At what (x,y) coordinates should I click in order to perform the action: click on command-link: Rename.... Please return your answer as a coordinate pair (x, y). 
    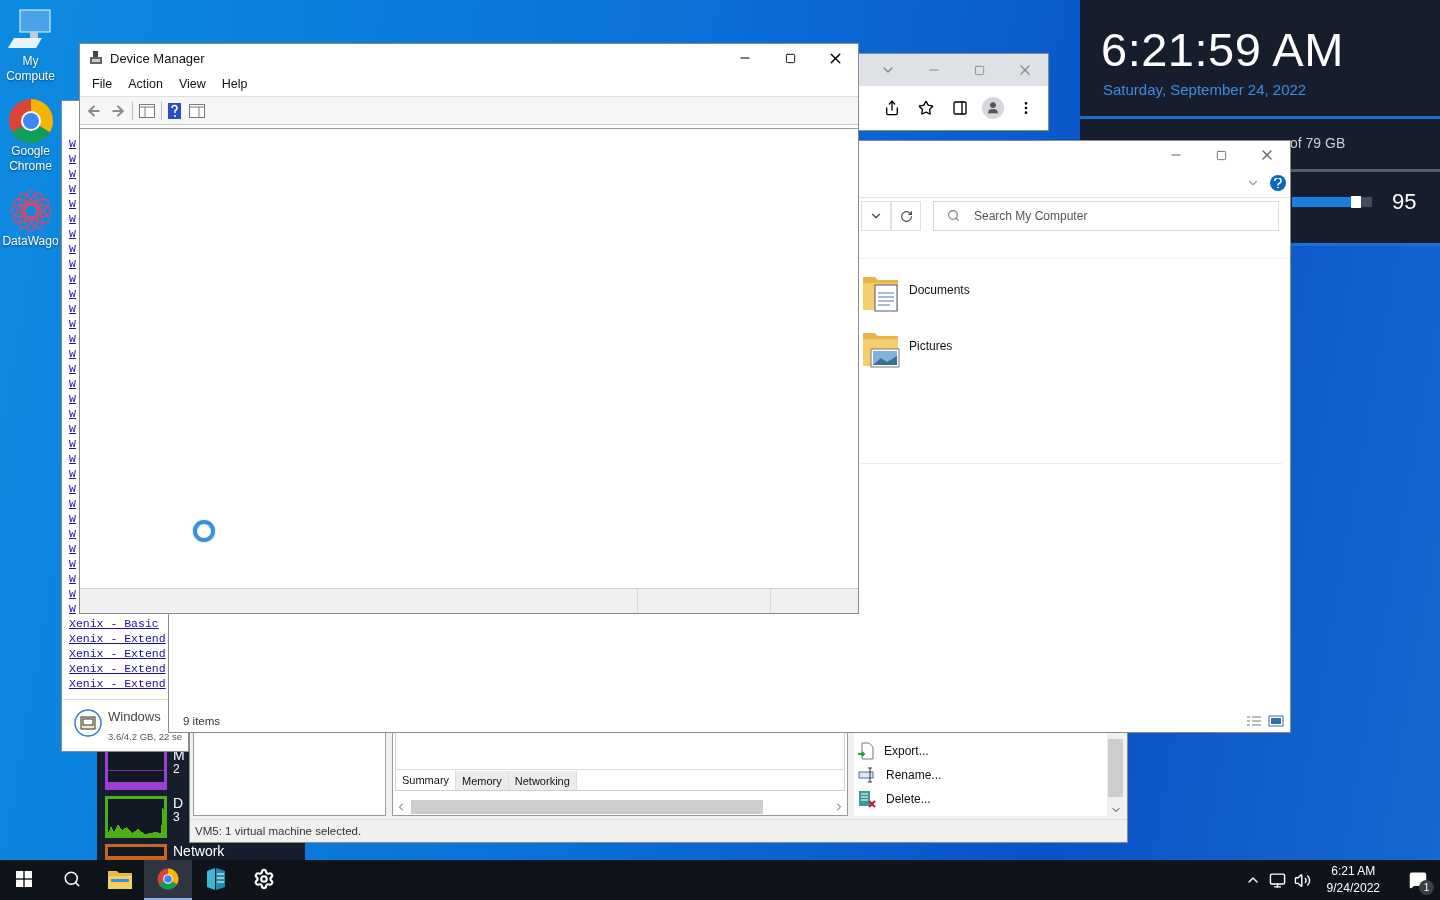
    Looking at the image, I should click on (980, 775).